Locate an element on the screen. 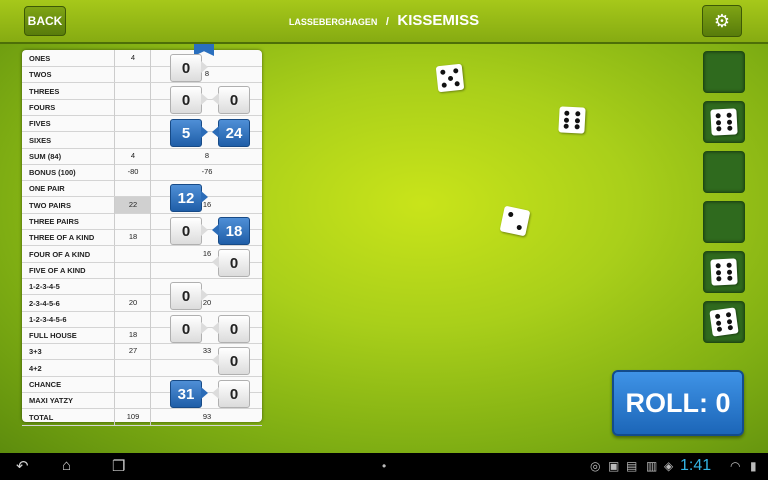 This screenshot has width=768, height=480. score-row-label: FIVES is located at coordinates (40, 124).